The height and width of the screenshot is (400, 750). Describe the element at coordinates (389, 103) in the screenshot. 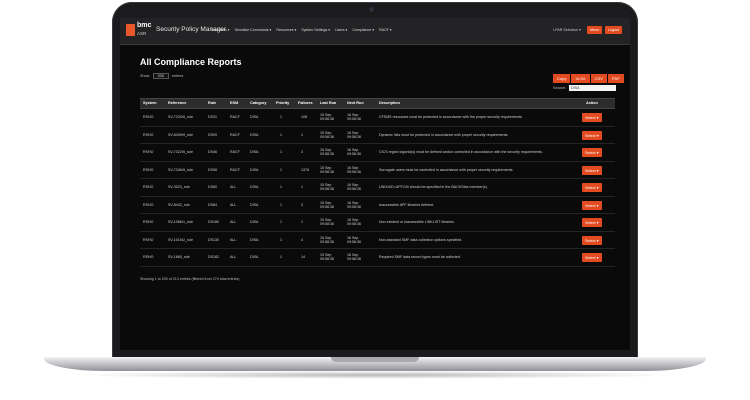

I see `col-description: Description` at that location.